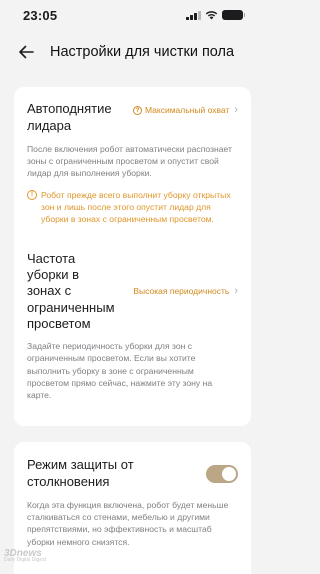 This screenshot has width=320, height=574. Describe the element at coordinates (211, 15) in the screenshot. I see `wifi-icon` at that location.